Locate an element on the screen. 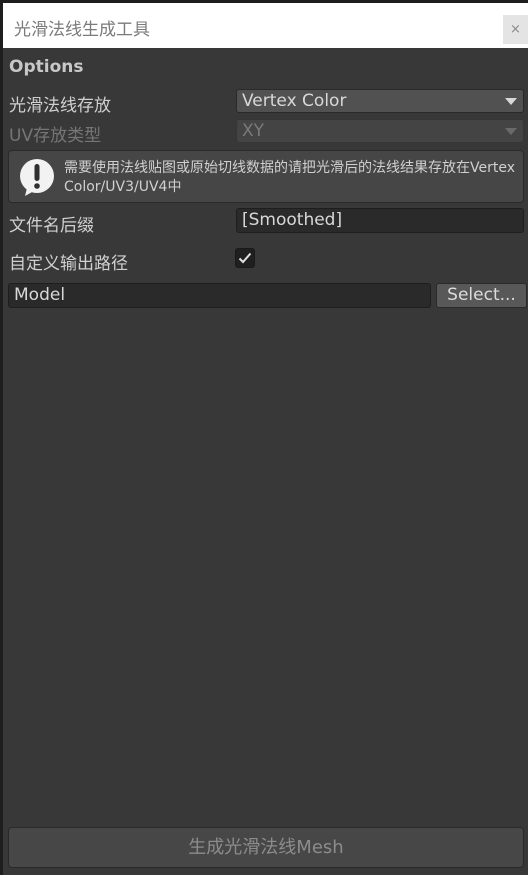 The height and width of the screenshot is (875, 528). checkmark-icon is located at coordinates (245, 258).